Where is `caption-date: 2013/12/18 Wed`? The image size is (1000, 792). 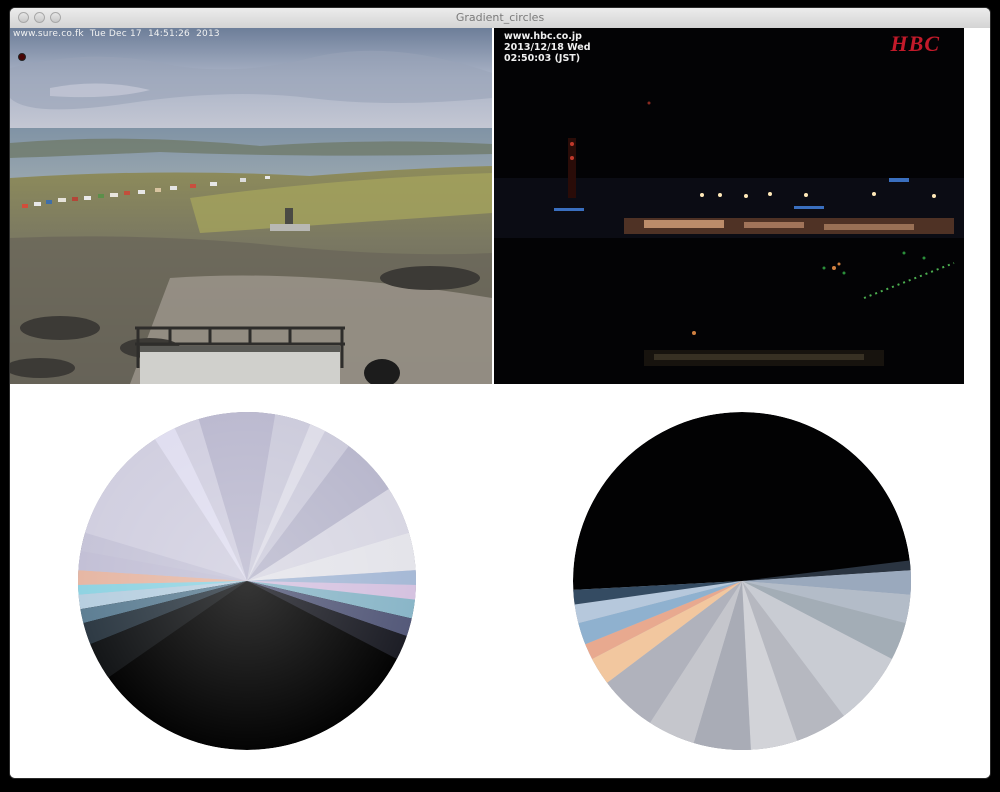 caption-date: 2013/12/18 Wed is located at coordinates (547, 47).